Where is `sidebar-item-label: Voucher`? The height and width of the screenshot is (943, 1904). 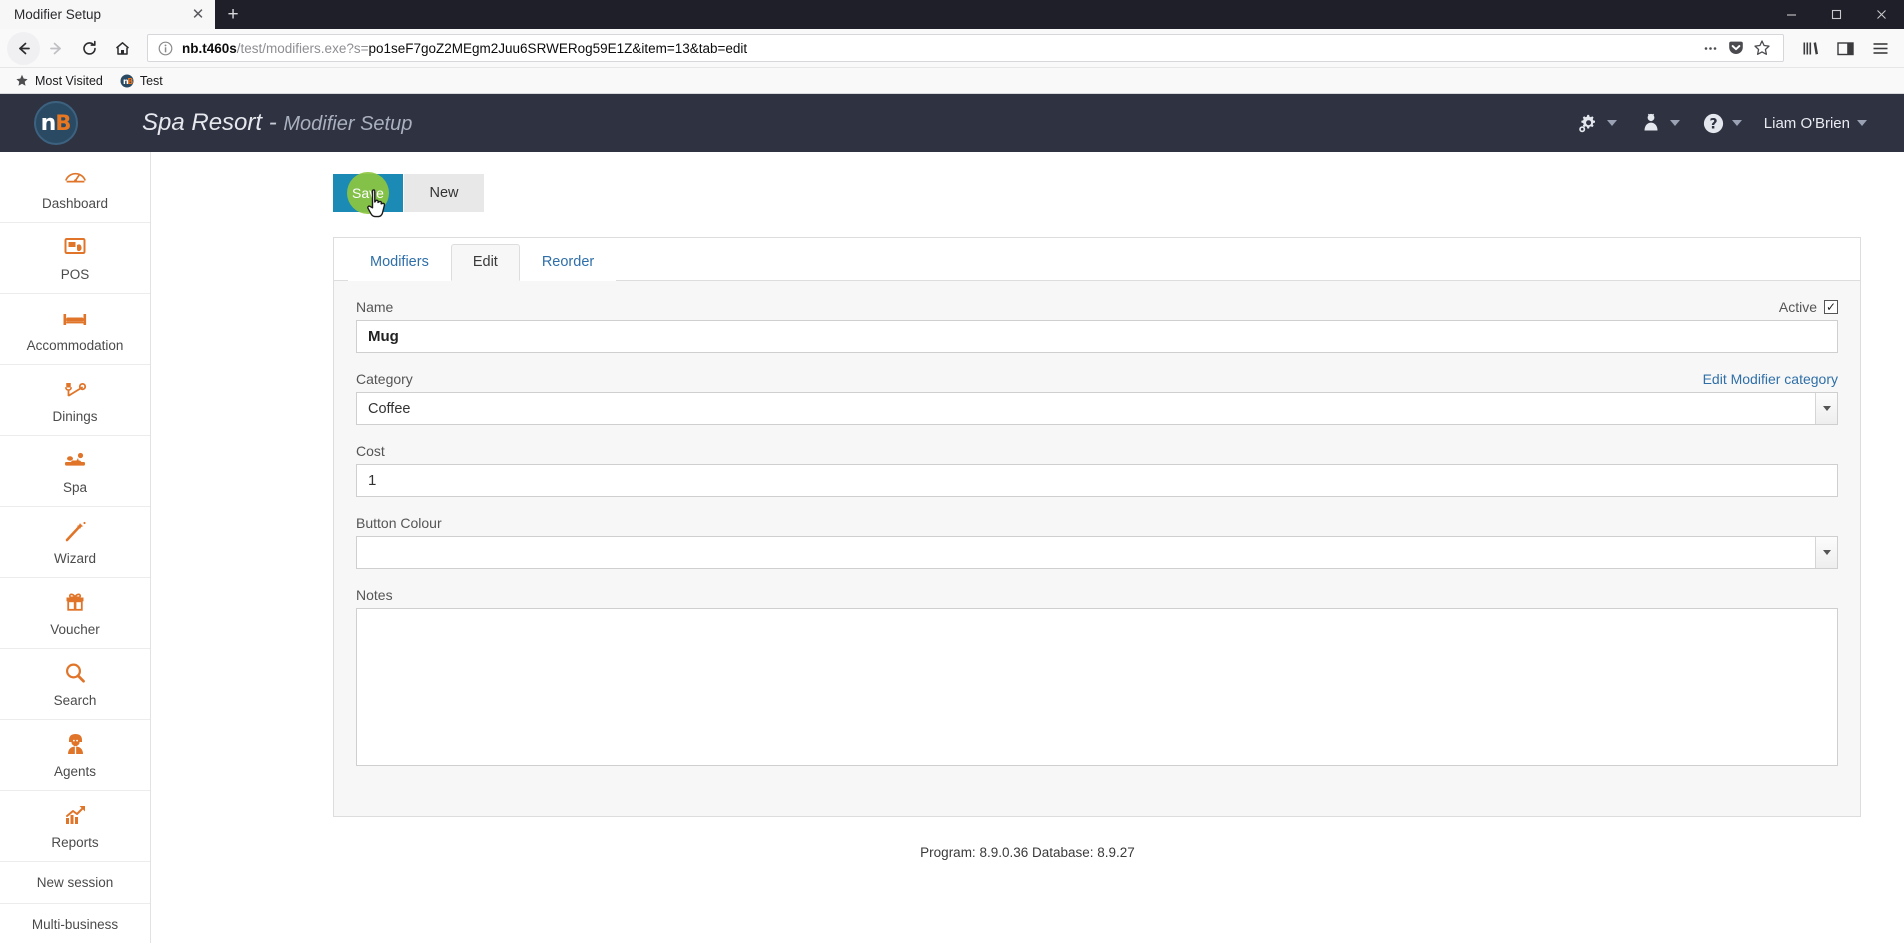 sidebar-item-label: Voucher is located at coordinates (75, 629).